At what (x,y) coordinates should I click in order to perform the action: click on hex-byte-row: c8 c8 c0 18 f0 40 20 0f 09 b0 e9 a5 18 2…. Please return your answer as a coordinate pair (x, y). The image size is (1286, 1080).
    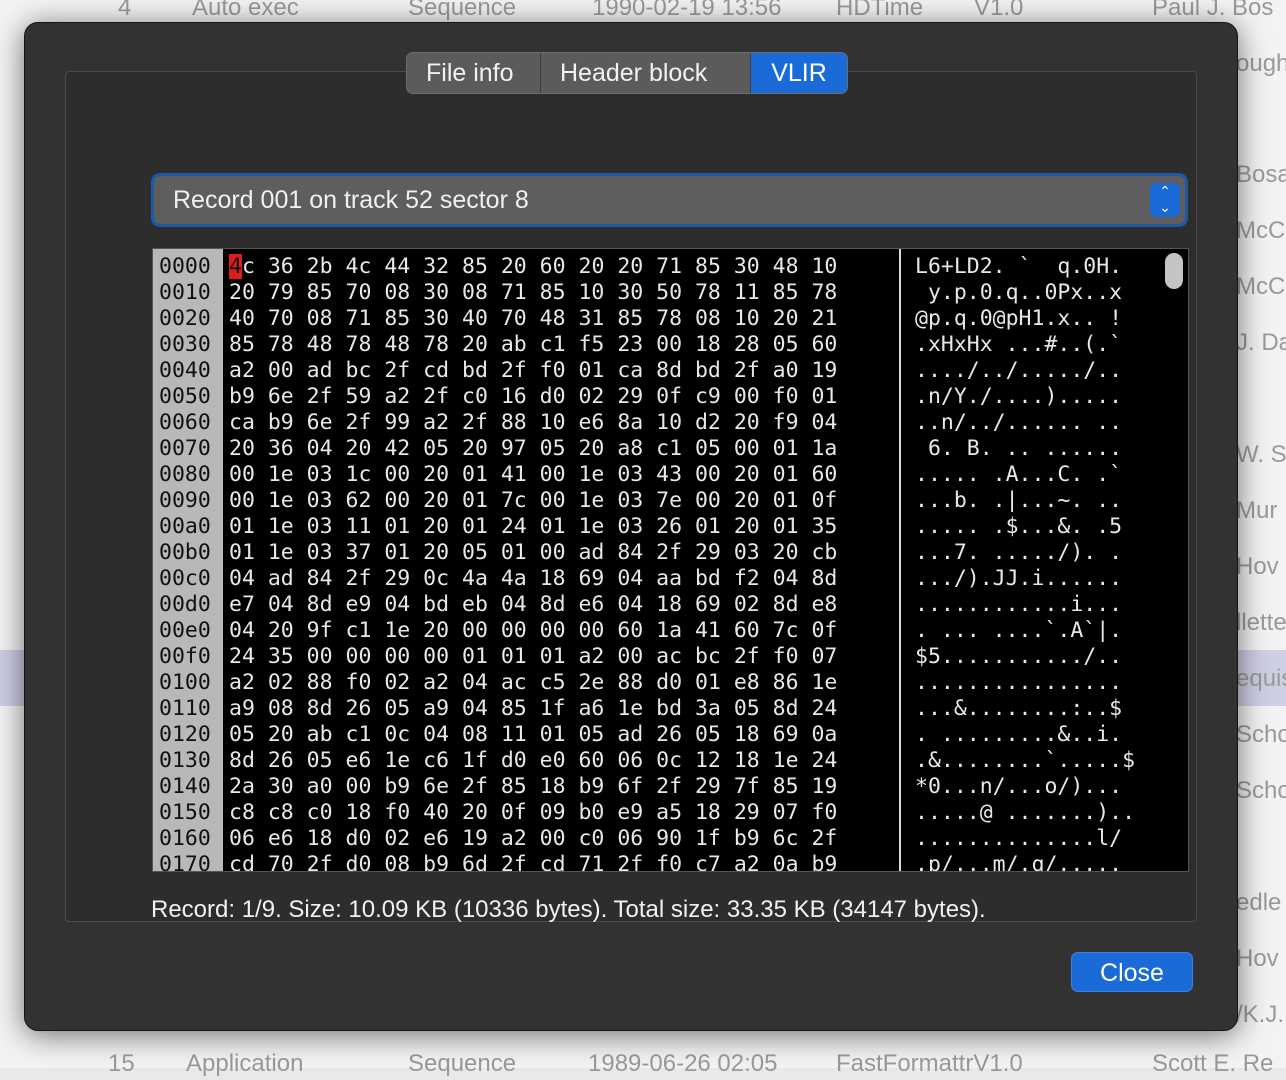
    Looking at the image, I should click on (533, 813).